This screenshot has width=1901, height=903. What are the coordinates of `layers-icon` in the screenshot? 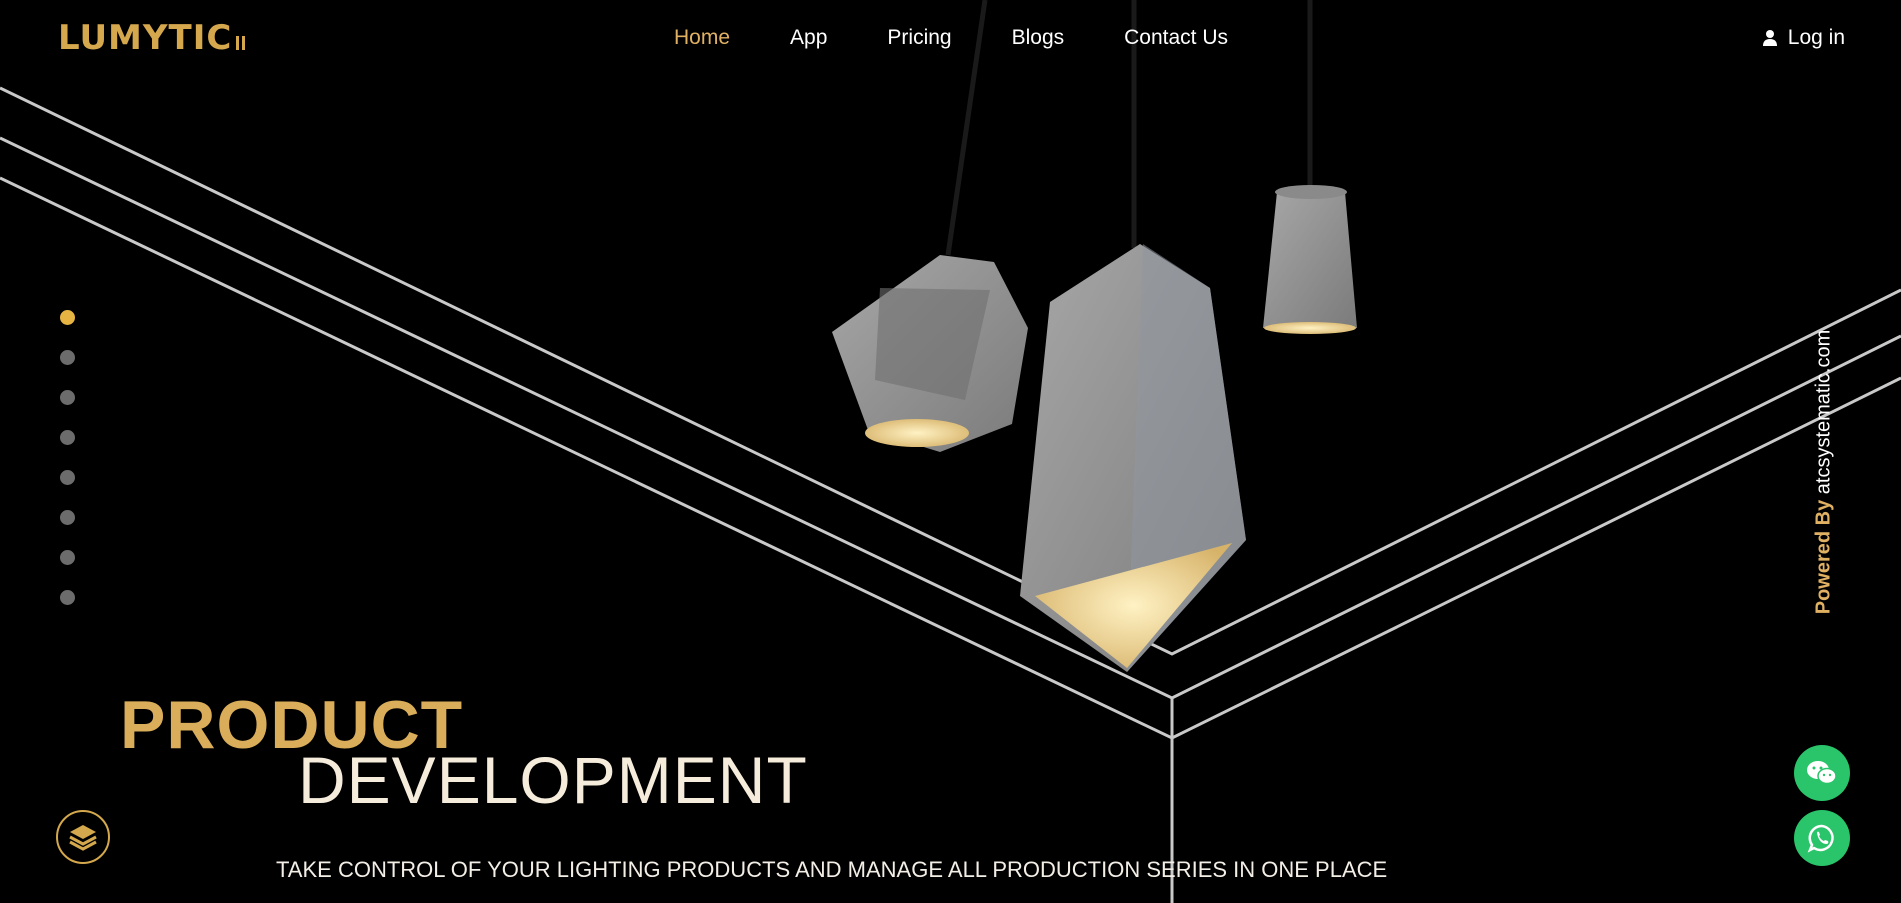 It's located at (83, 838).